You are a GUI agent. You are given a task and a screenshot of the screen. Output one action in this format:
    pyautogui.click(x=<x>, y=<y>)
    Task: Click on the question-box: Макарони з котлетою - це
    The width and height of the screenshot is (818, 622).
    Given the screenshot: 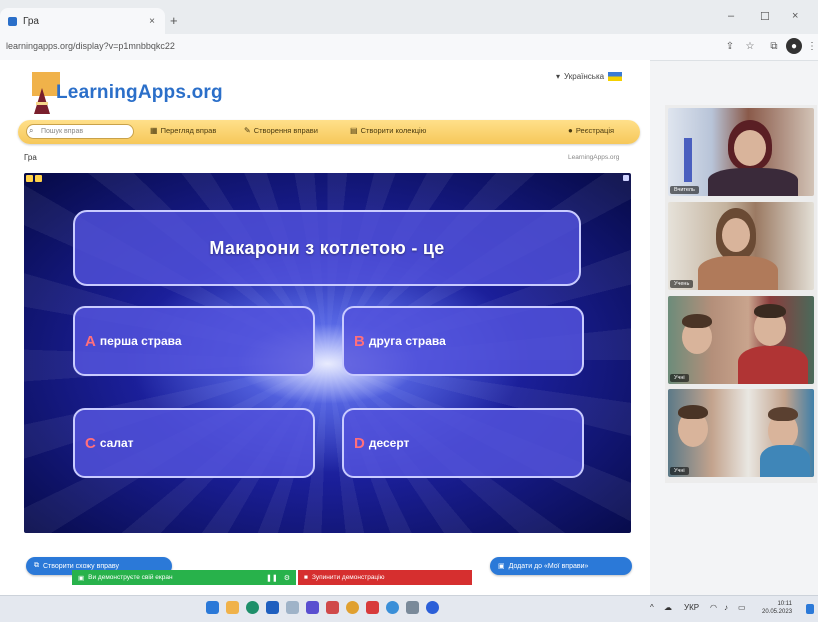 What is the action you would take?
    pyautogui.click(x=327, y=248)
    